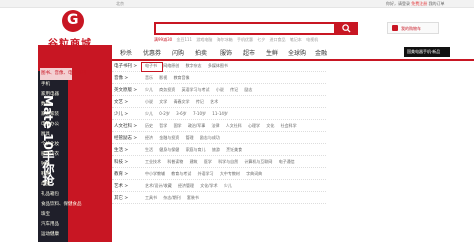 This screenshot has width=474, height=242. What do you see at coordinates (153, 161) in the screenshot?
I see `sub-item: 工业技术` at bounding box center [153, 161].